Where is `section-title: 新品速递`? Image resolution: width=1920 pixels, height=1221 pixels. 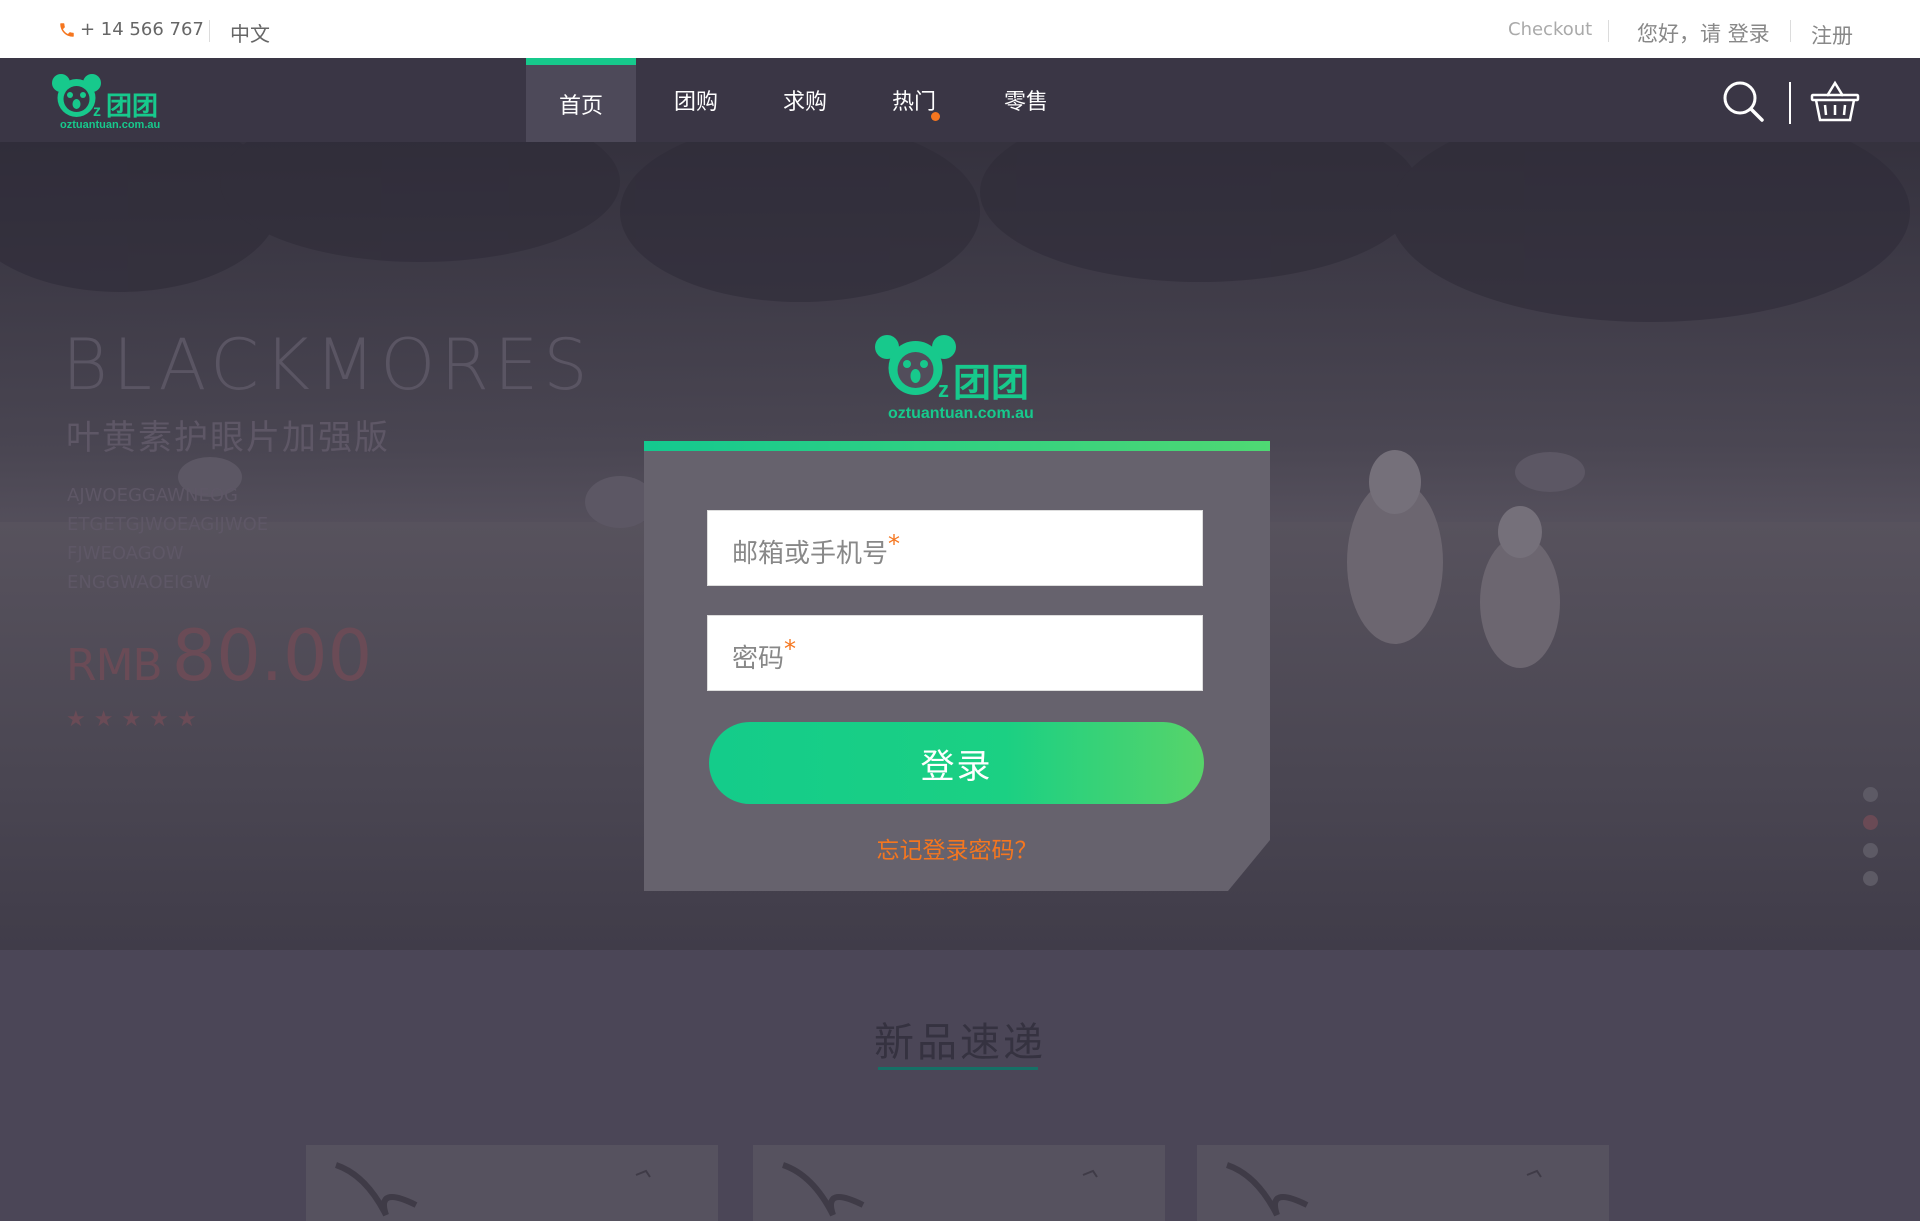 section-title: 新品速递 is located at coordinates (960, 1043).